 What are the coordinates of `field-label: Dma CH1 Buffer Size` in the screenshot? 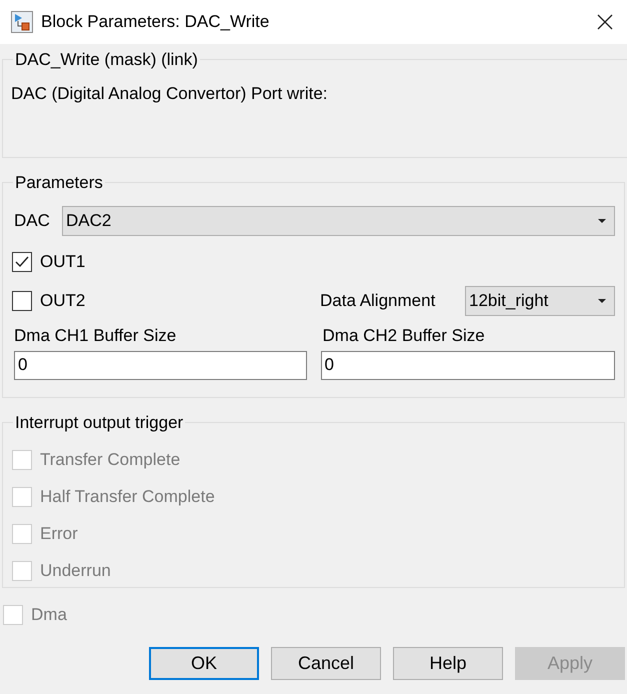 It's located at (96, 335).